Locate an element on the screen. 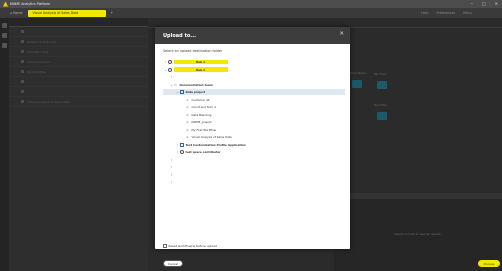 The image size is (502, 271). tree-item-label: KNIME_project is located at coordinates (201, 122).